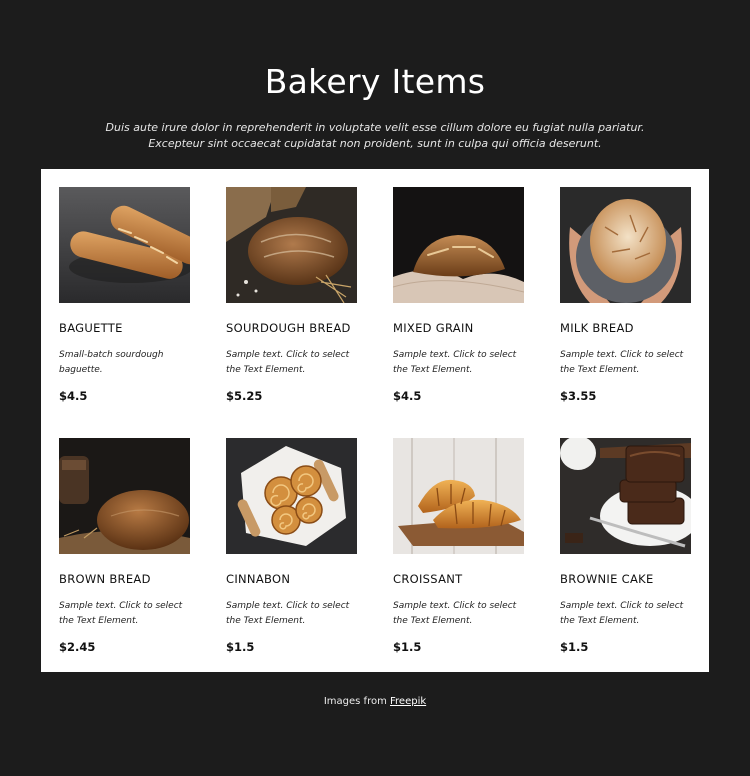 The height and width of the screenshot is (776, 750). I want to click on product-price: $3.55, so click(578, 396).